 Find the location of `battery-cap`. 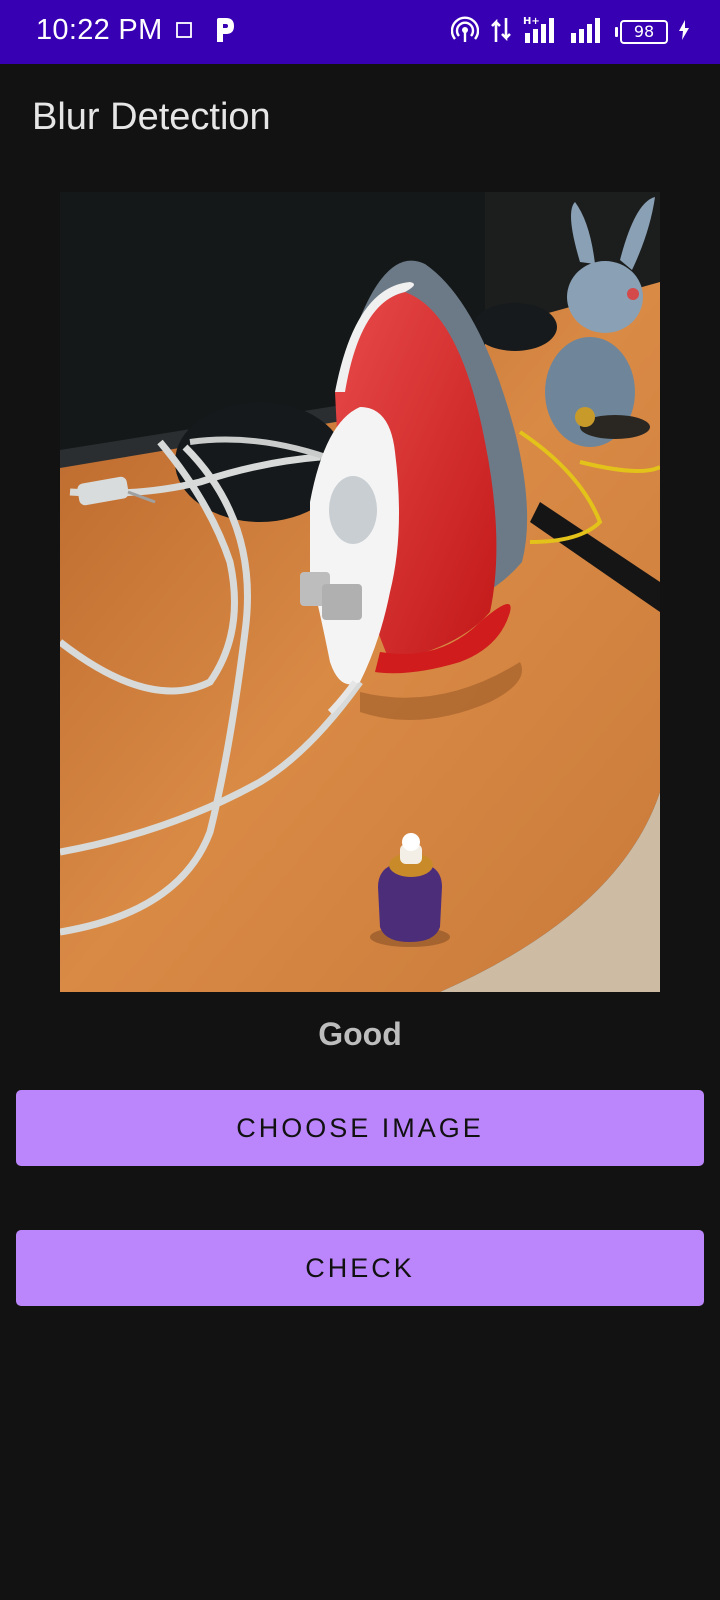

battery-cap is located at coordinates (616, 32).